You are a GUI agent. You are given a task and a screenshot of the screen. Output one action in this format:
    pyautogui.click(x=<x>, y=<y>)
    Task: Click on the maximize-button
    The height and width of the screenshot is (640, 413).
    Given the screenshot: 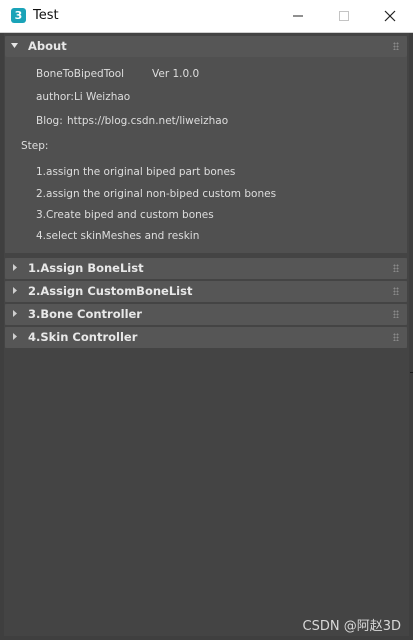 What is the action you would take?
    pyautogui.click(x=344, y=16)
    